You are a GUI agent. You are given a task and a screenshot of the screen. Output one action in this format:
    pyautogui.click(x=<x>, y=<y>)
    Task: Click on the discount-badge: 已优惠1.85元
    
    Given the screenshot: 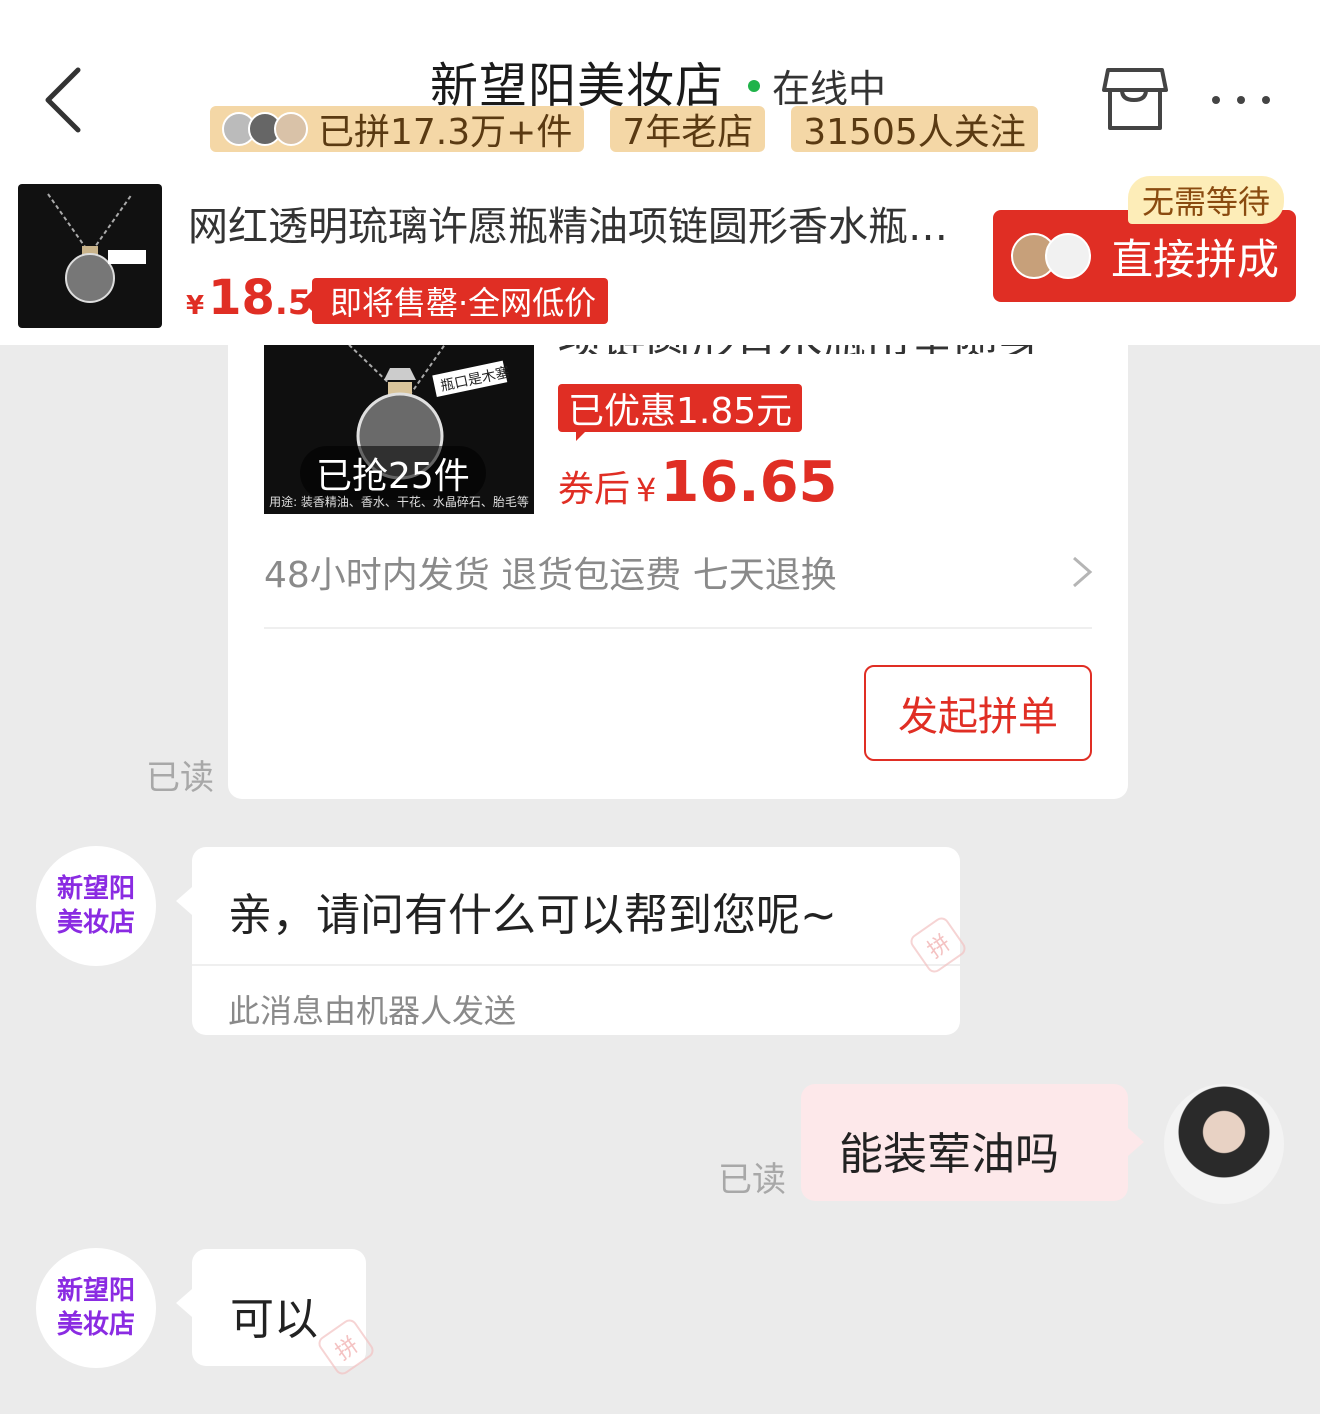 What is the action you would take?
    pyautogui.click(x=680, y=412)
    